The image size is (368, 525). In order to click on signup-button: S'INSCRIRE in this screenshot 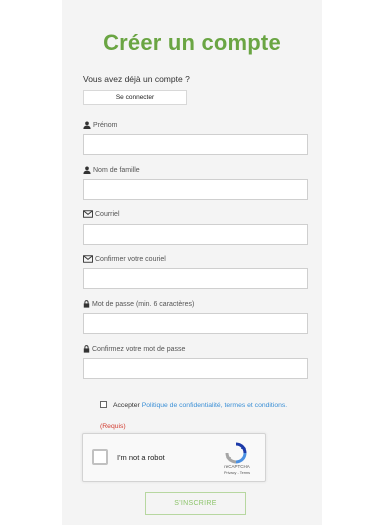, I will do `click(195, 503)`.